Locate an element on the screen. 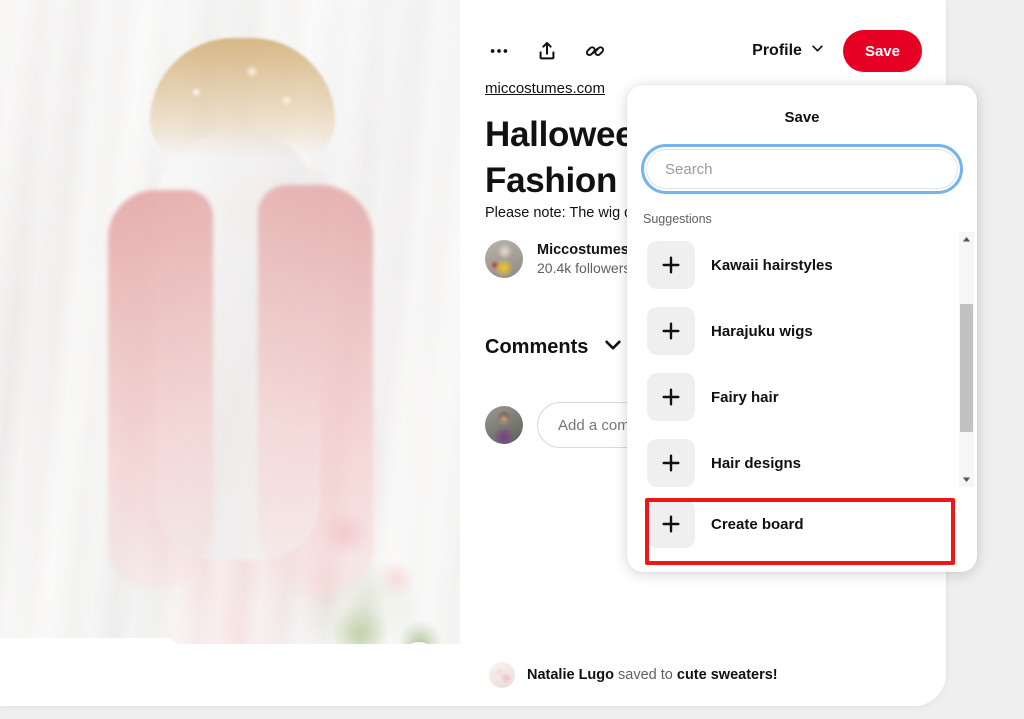 The width and height of the screenshot is (1024, 719). board-list-item: Fairy hair is located at coordinates (807, 397).